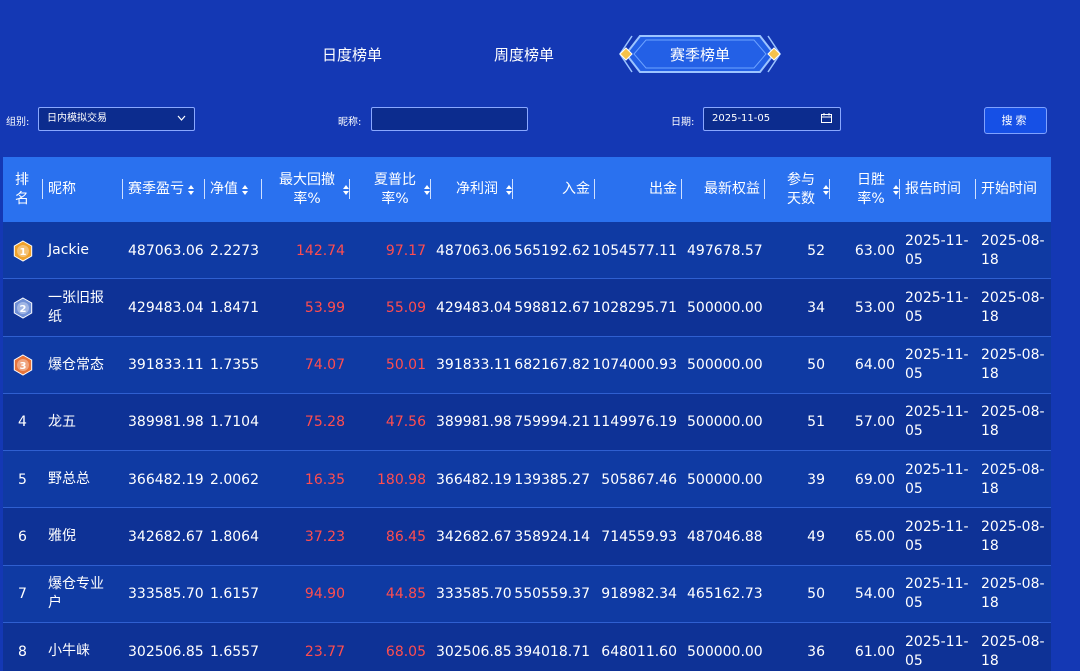 This screenshot has width=1080, height=671. What do you see at coordinates (22, 594) in the screenshot?
I see `cell-rank: 7` at bounding box center [22, 594].